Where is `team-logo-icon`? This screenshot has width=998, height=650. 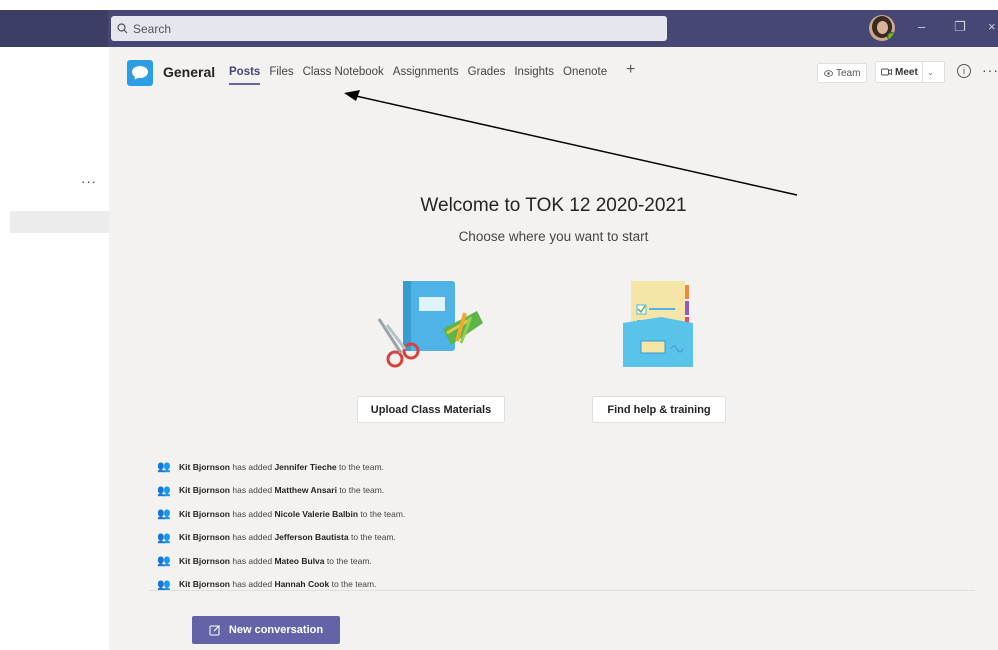 team-logo-icon is located at coordinates (140, 73).